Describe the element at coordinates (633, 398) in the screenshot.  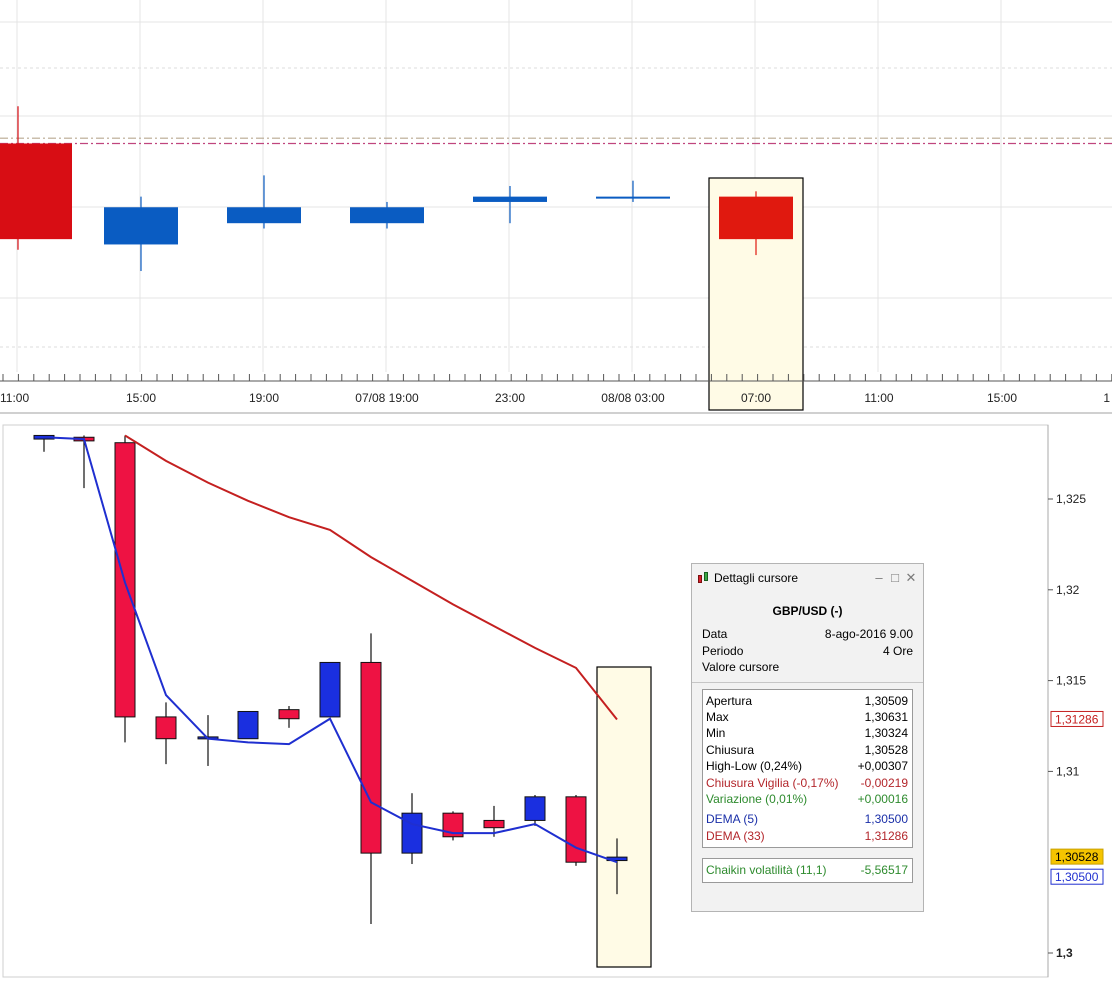
I see `x-tick-label: 08/08 03:00` at that location.